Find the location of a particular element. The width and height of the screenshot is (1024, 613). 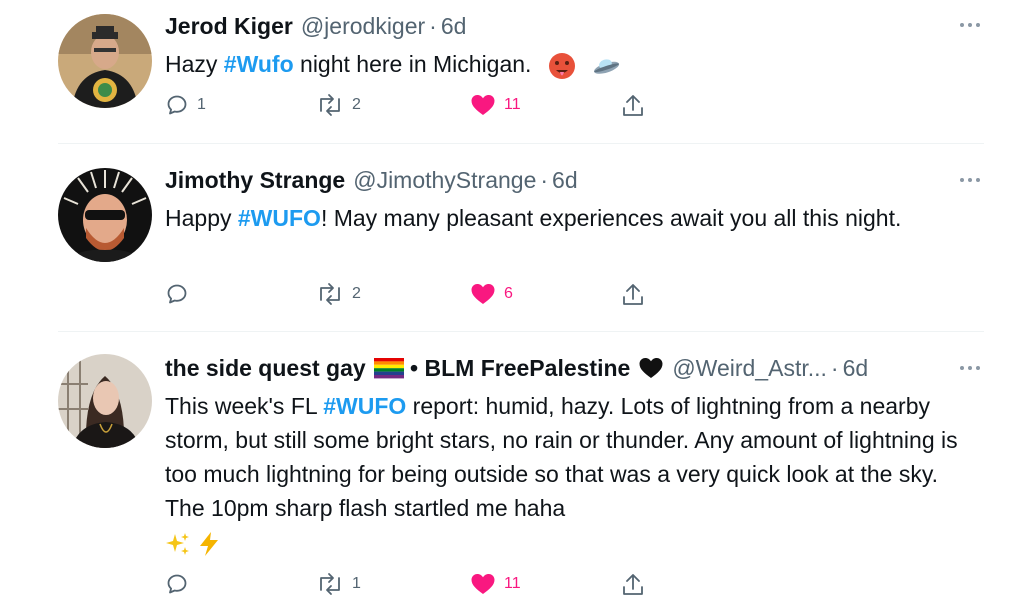

hashtag-link: #Wufo is located at coordinates (259, 64).